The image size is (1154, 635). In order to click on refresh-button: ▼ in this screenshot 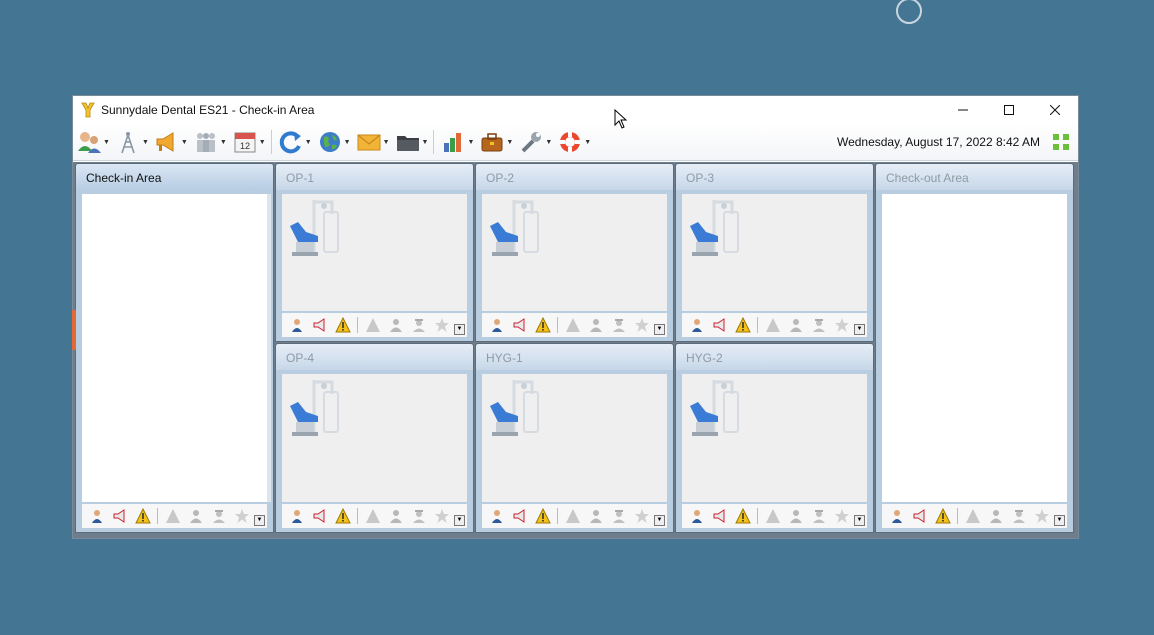, I will do `click(296, 142)`.